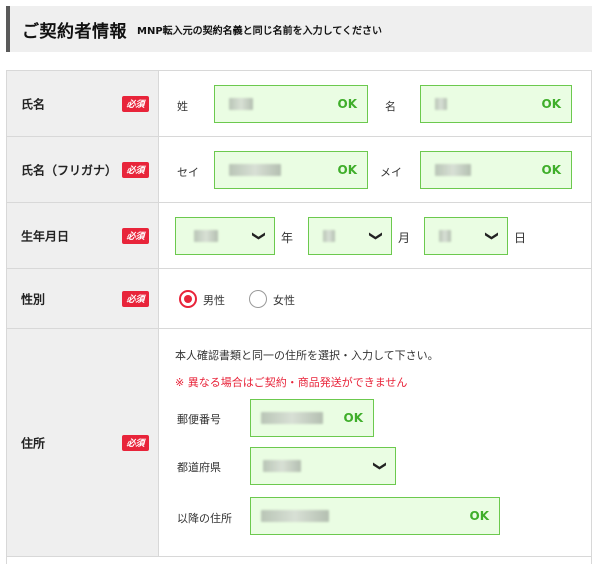  Describe the element at coordinates (375, 298) in the screenshot. I see `gender-cell: 男性 女性` at that location.